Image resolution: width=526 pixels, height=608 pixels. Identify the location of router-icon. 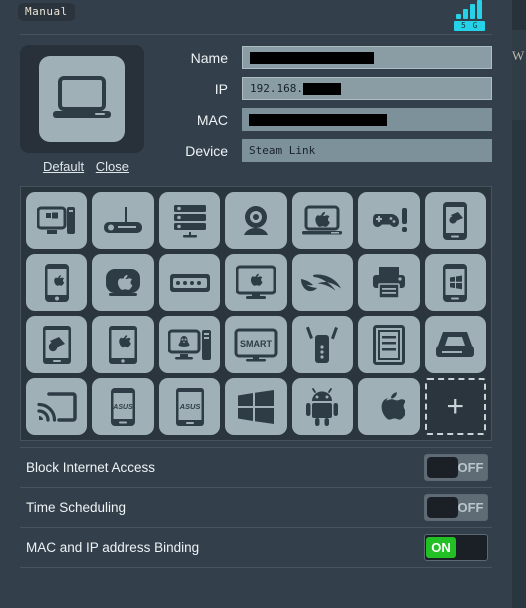
(123, 220).